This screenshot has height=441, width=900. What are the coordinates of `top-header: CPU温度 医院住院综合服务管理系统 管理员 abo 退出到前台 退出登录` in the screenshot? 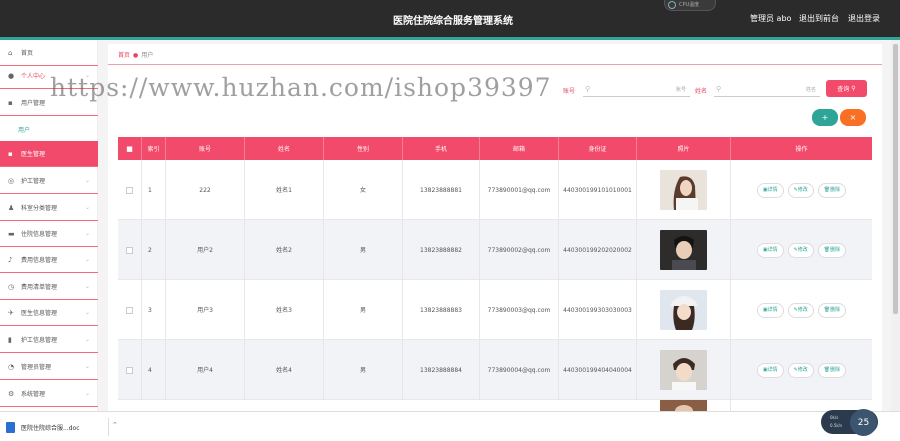 It's located at (450, 18).